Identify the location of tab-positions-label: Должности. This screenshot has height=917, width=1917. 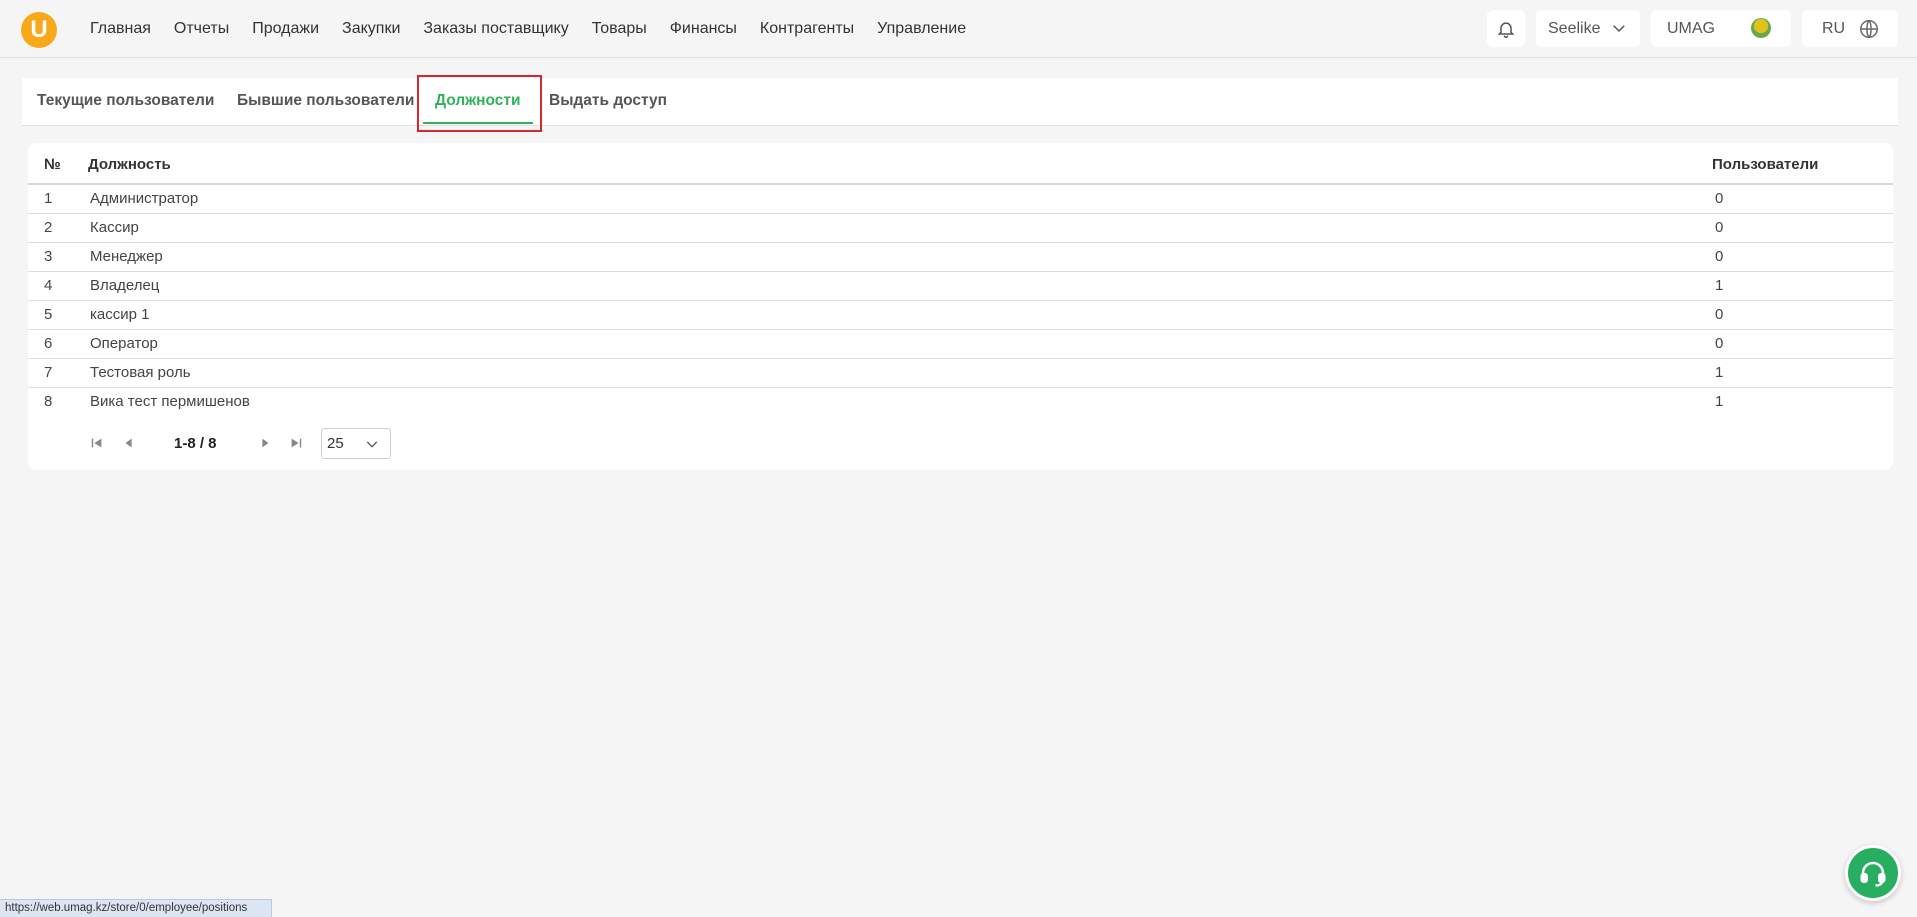
(478, 100).